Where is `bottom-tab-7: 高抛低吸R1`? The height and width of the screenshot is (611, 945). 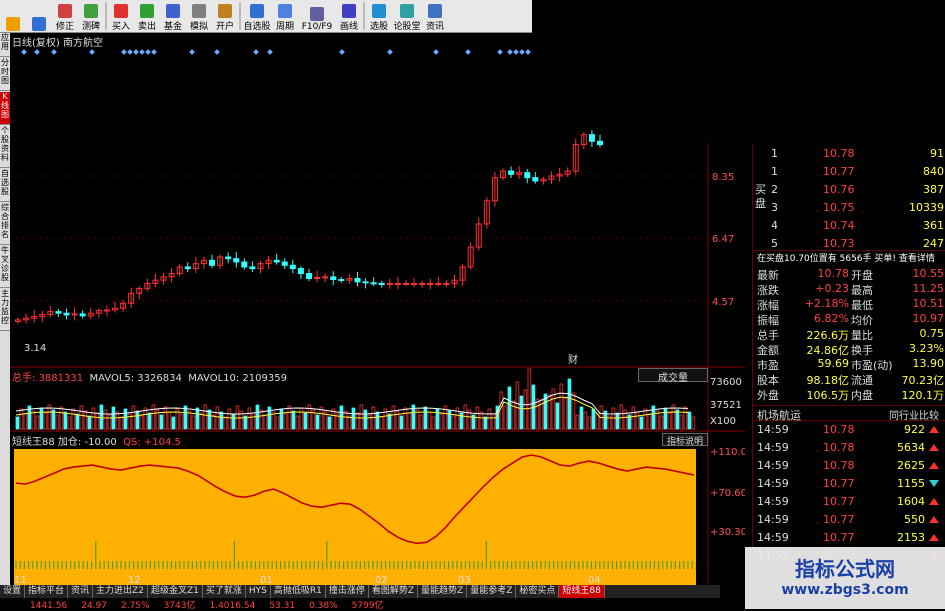 bottom-tab-7: 高抛低吸R1 is located at coordinates (298, 591).